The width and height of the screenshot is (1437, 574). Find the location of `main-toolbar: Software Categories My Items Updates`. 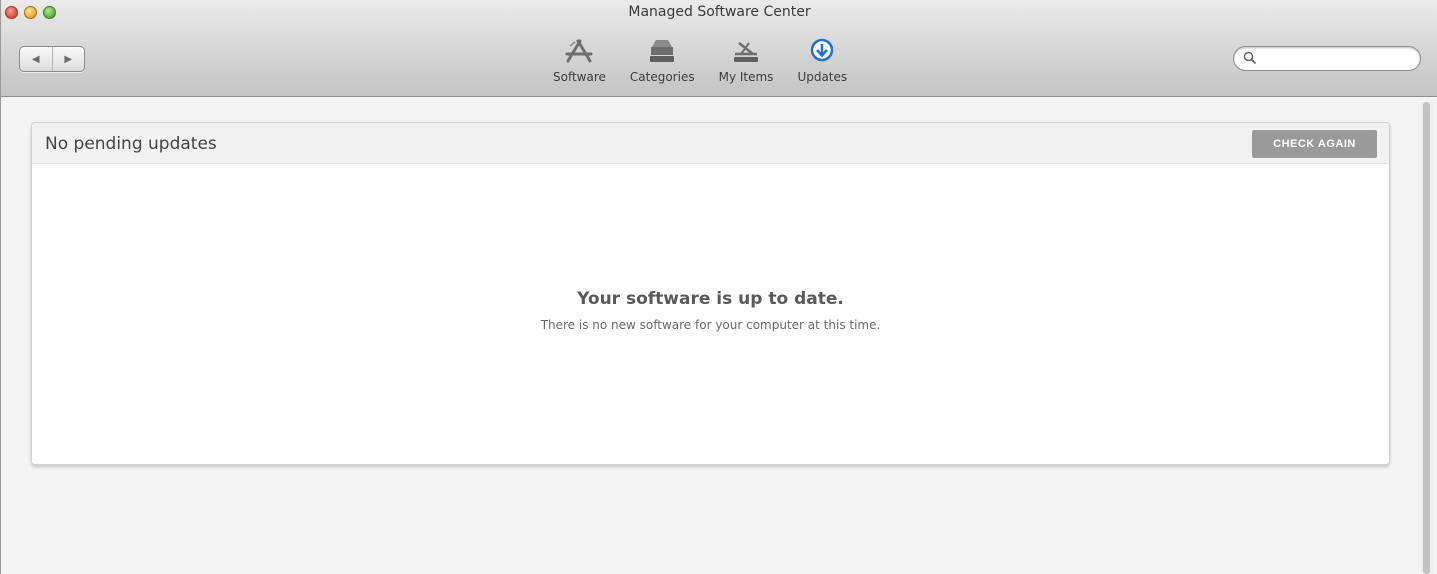

main-toolbar: Software Categories My Items Updates is located at coordinates (700, 64).